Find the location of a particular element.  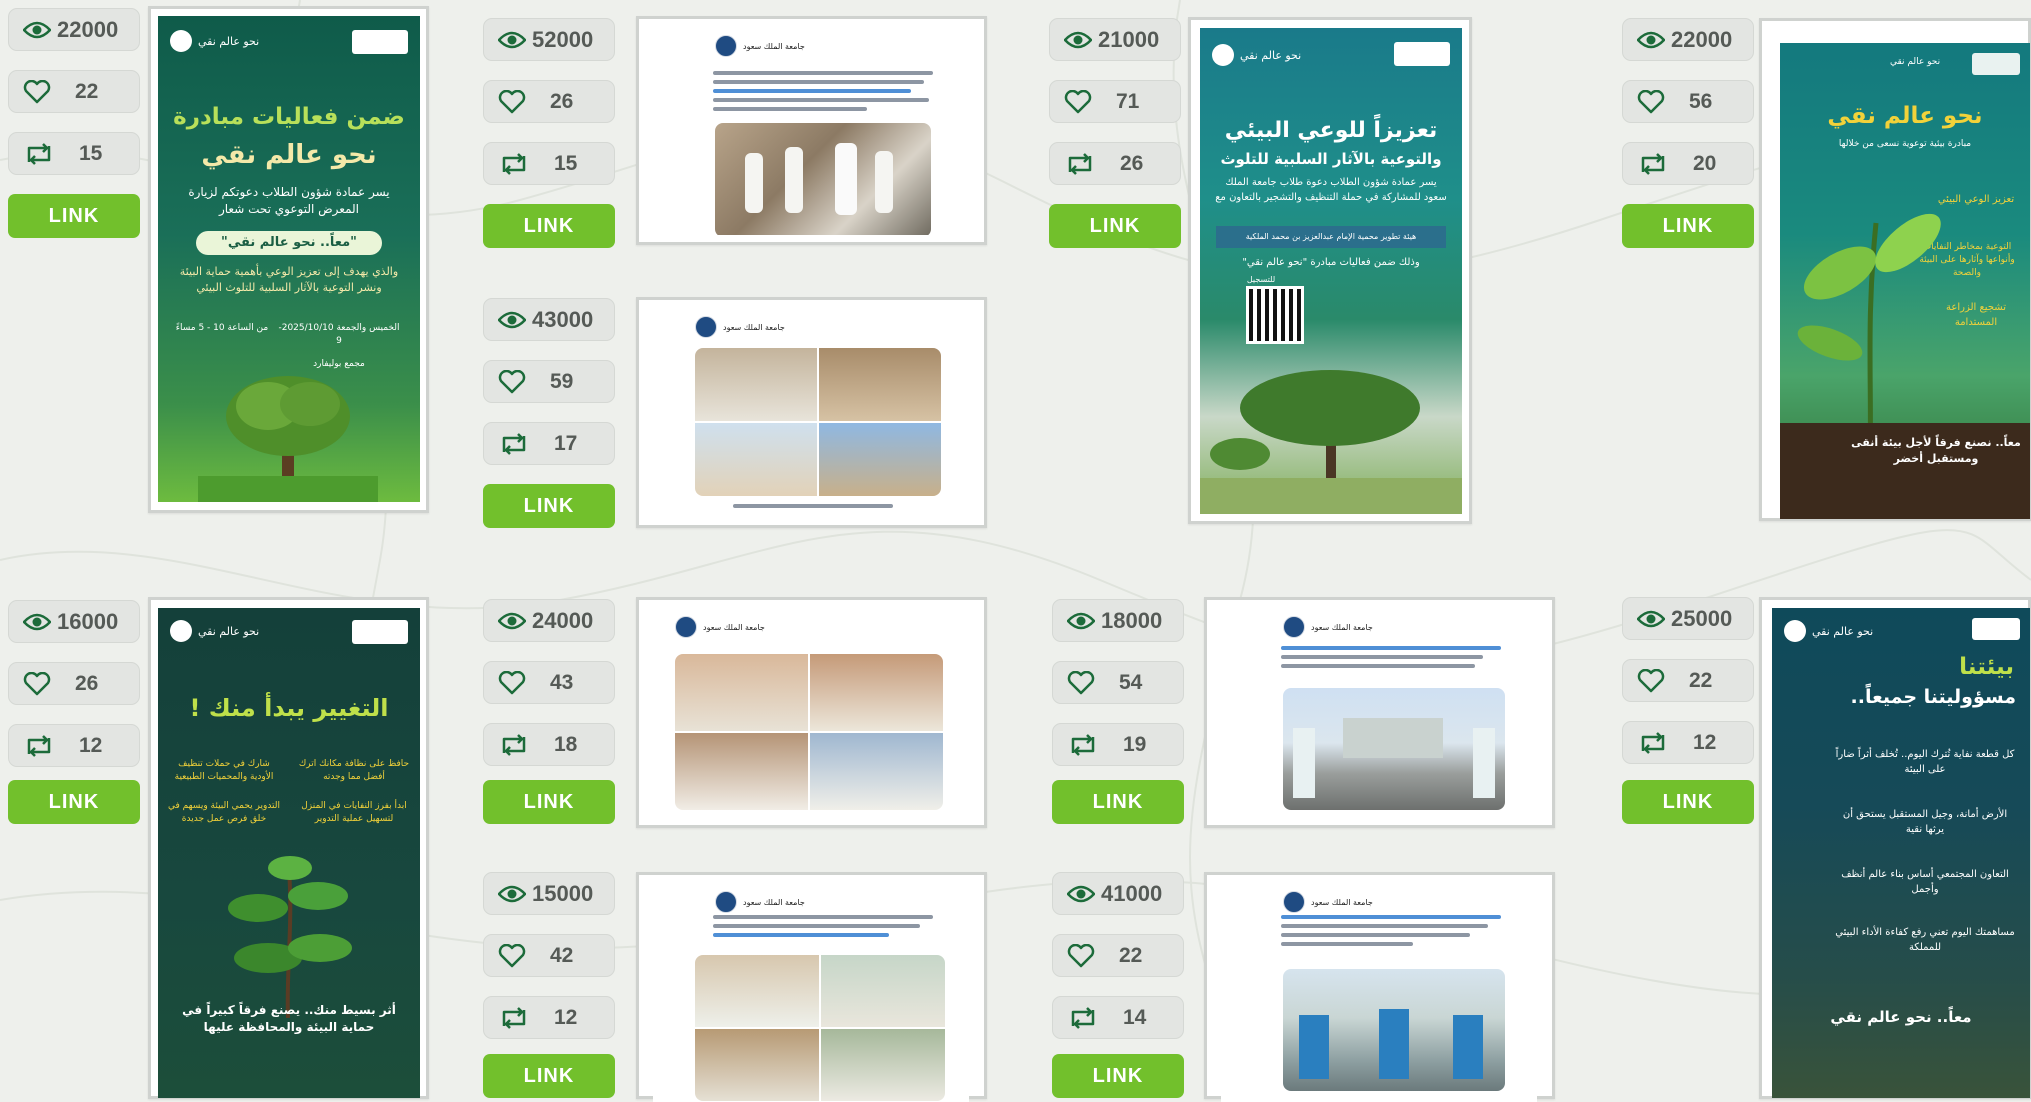

views-counter: 52000 is located at coordinates (549, 39).